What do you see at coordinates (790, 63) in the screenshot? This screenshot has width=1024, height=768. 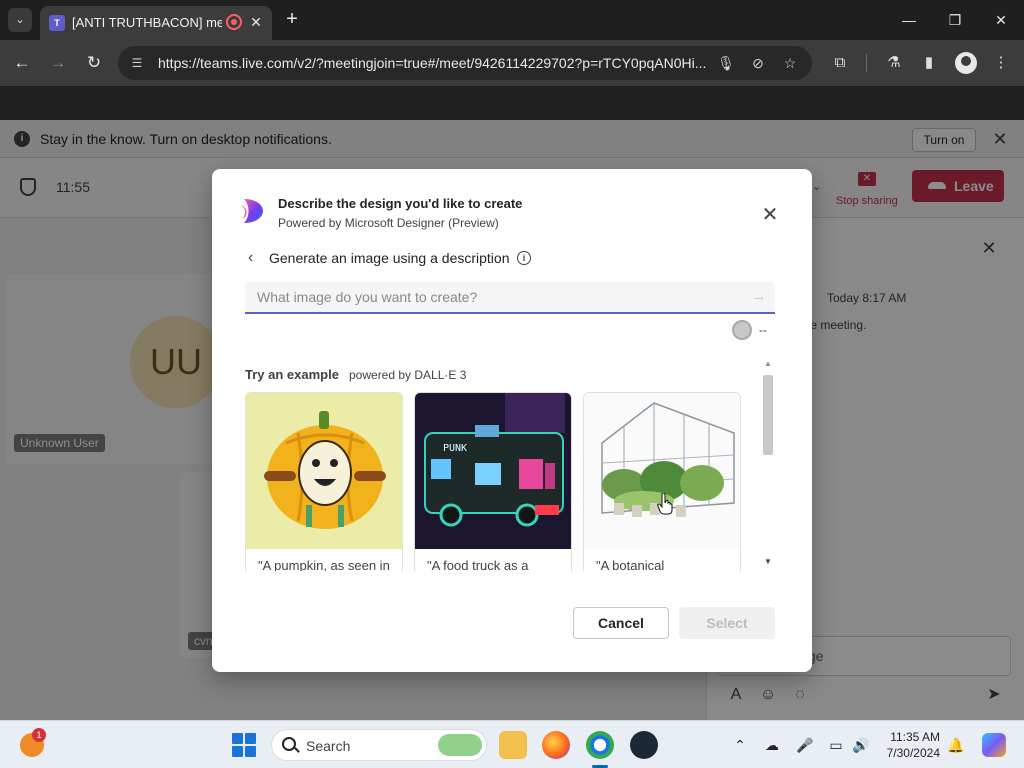 I see `bookmark-star-icon: ☆` at bounding box center [790, 63].